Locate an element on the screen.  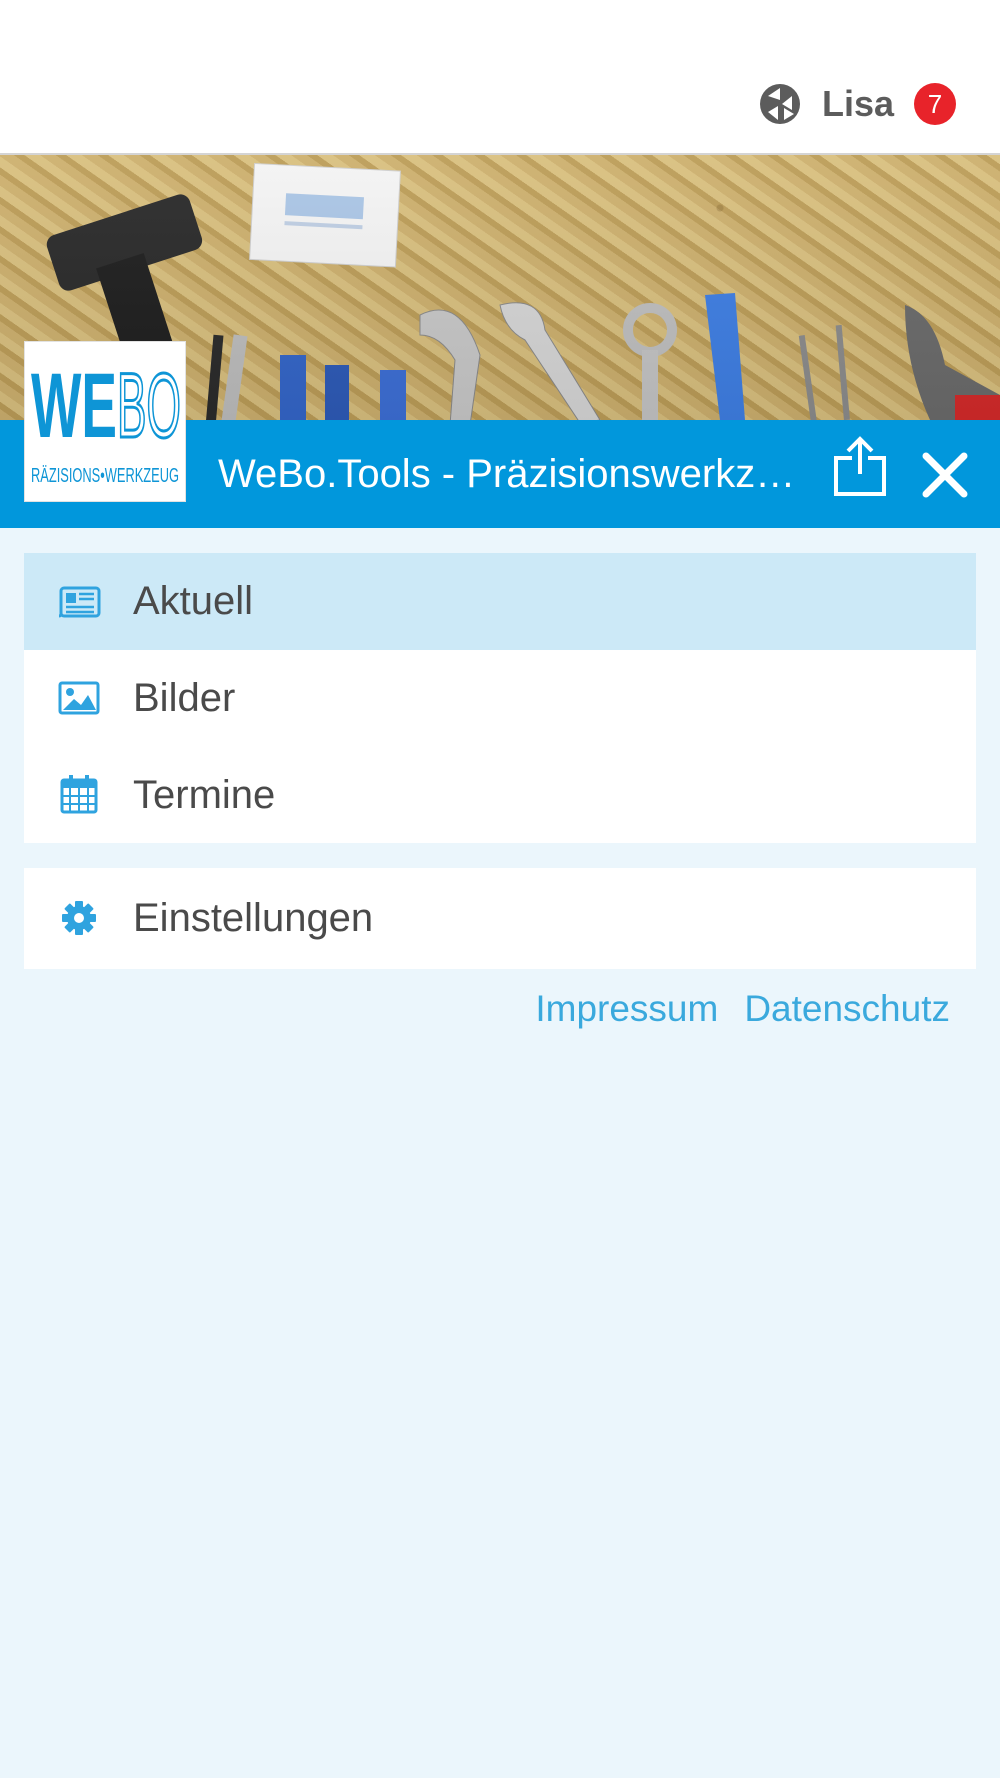
user-name: Lisa is located at coordinates (857, 103).